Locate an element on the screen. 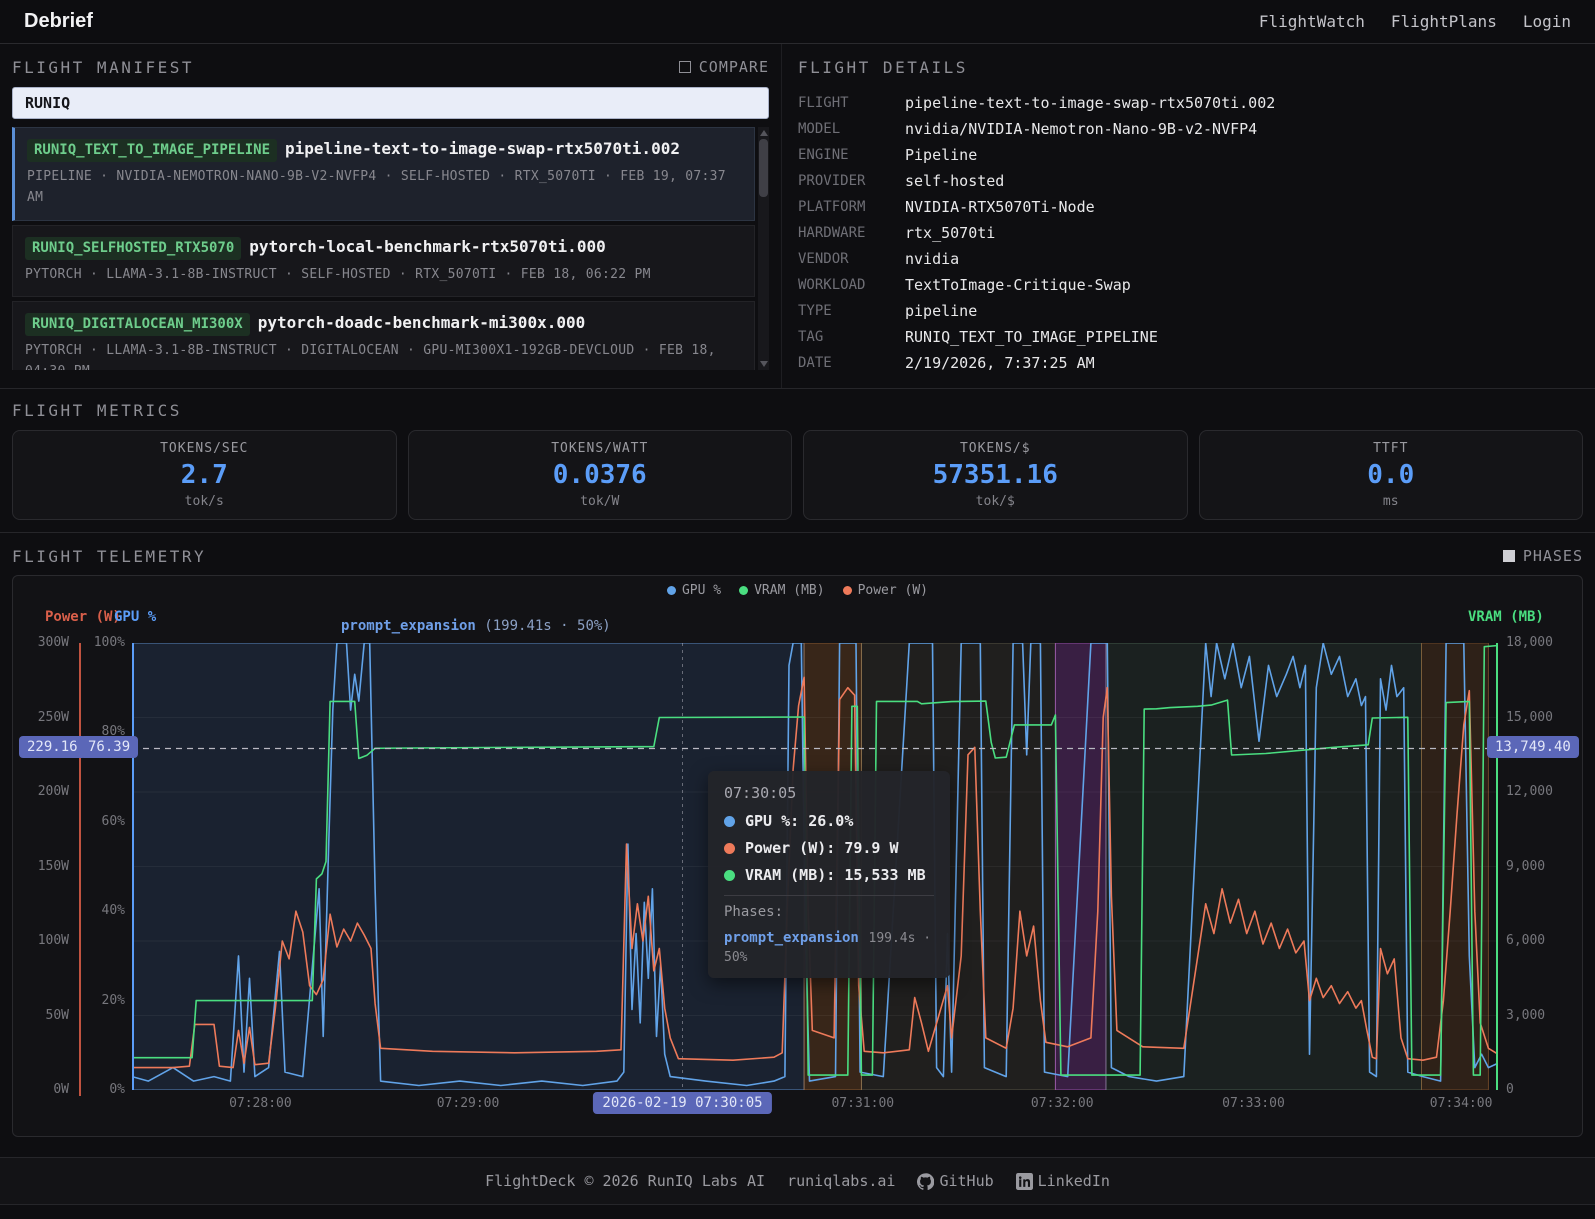 The width and height of the screenshot is (1595, 1219). tooltip-phases-label: Phases: is located at coordinates (754, 912).